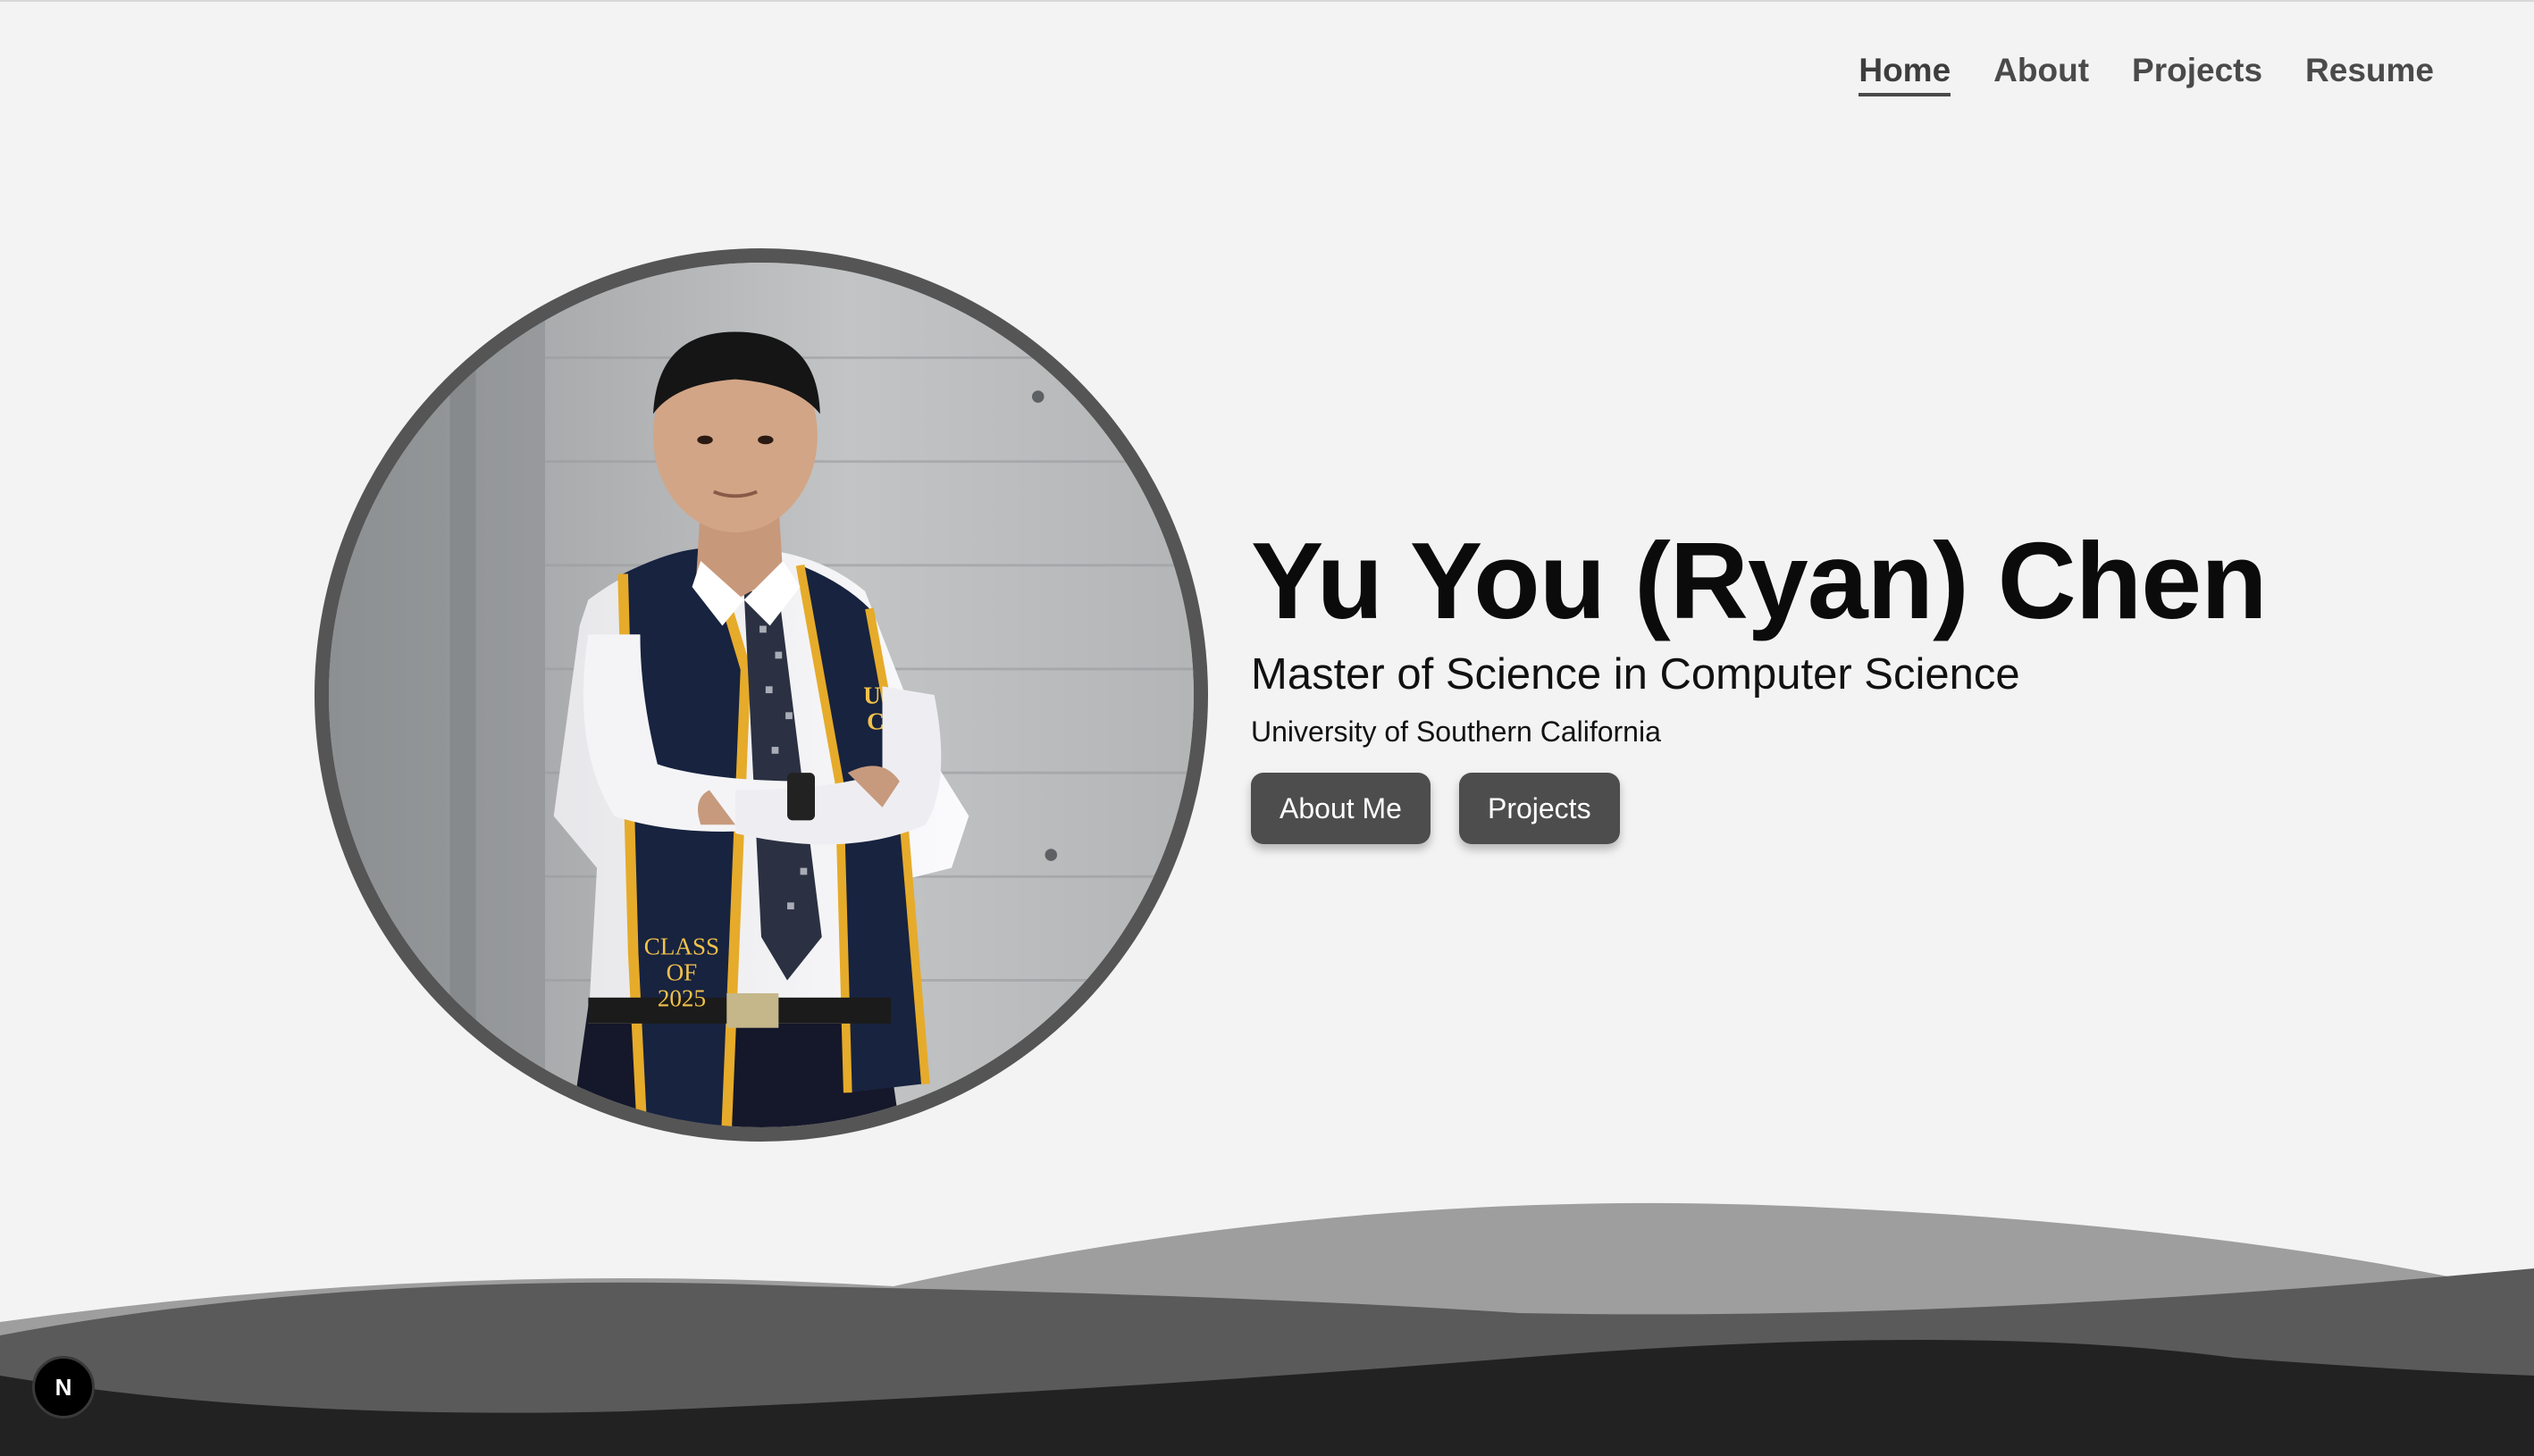  Describe the element at coordinates (1539, 808) in the screenshot. I see `projects-button: Projects` at that location.